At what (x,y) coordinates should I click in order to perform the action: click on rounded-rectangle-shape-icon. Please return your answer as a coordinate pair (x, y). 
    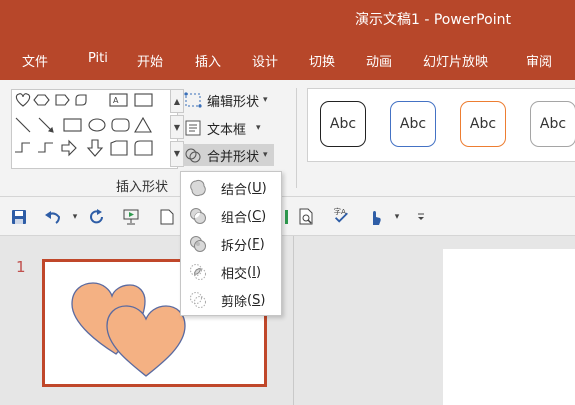
    Looking at the image, I should click on (120, 125).